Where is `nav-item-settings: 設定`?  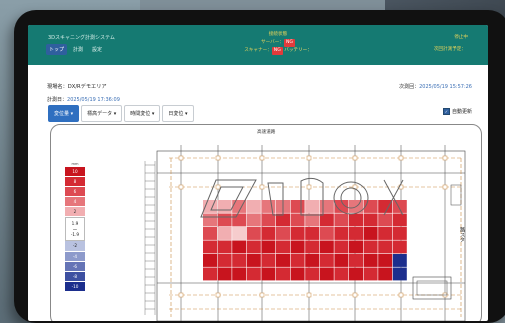 nav-item-settings: 設定 is located at coordinates (97, 49).